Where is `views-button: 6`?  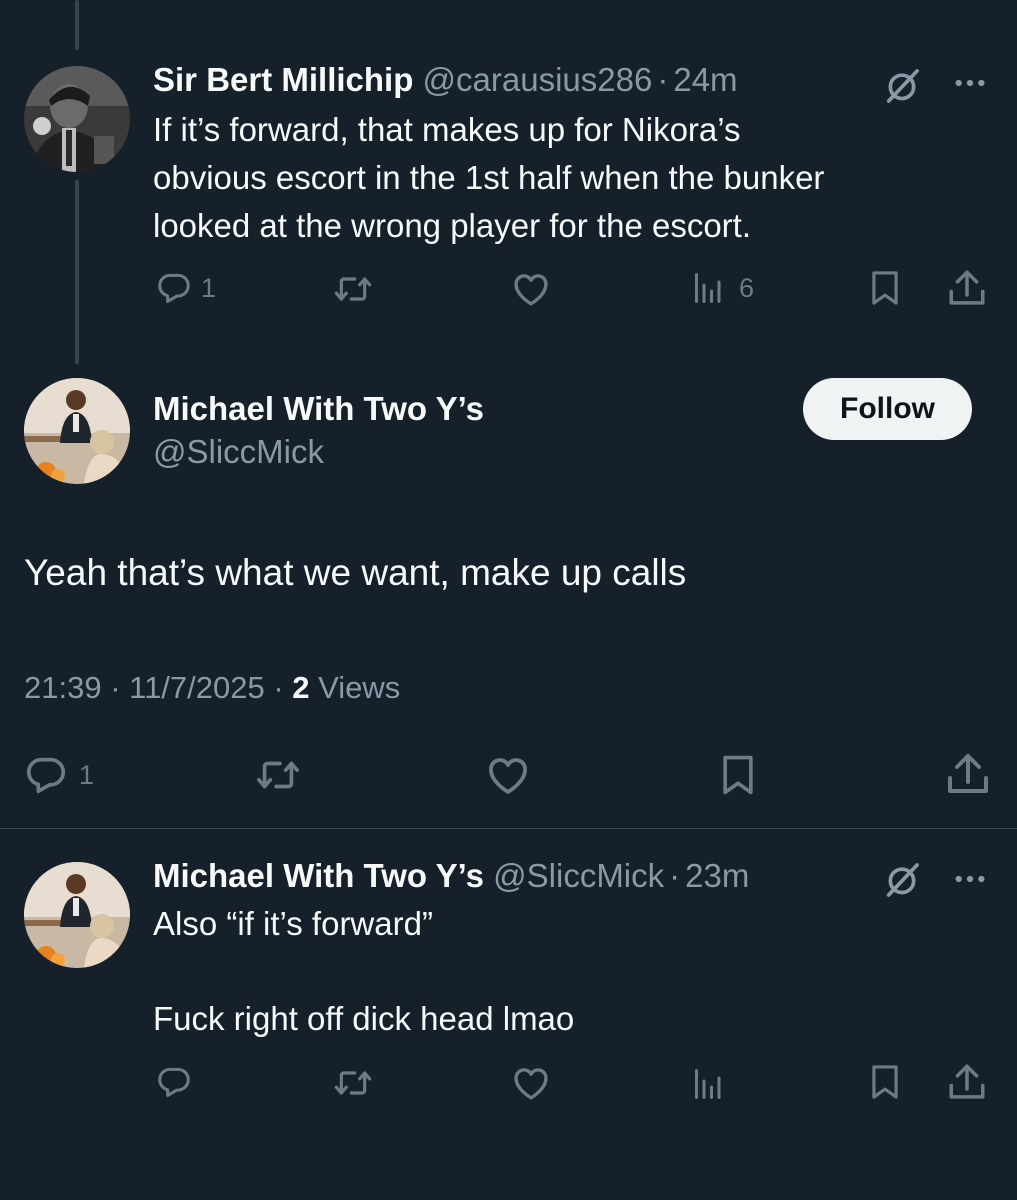
views-button: 6 is located at coordinates (721, 288).